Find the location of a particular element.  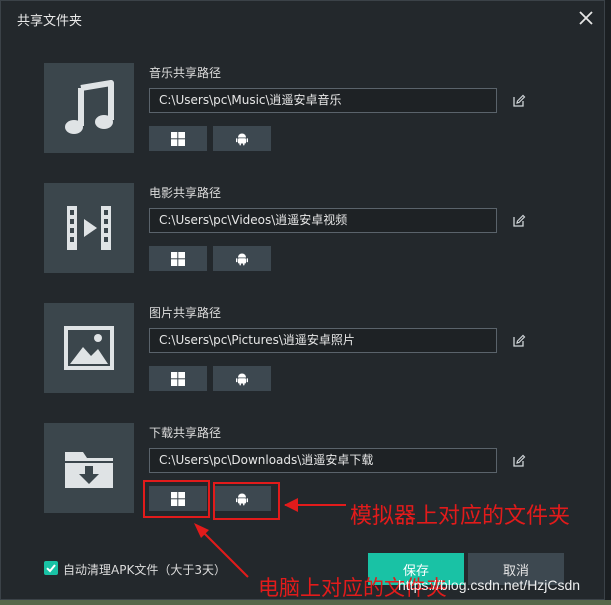

picture-path-input: C:\Users\pc\Pictures\逍遥安卓照片 is located at coordinates (323, 340).